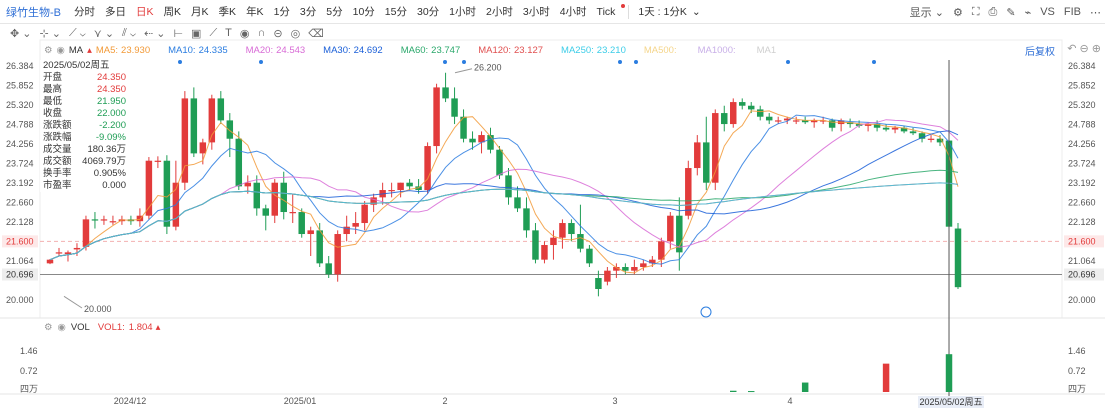 The width and height of the screenshot is (1105, 411). I want to click on volume-tick-label-left: 0.72, so click(29, 371).